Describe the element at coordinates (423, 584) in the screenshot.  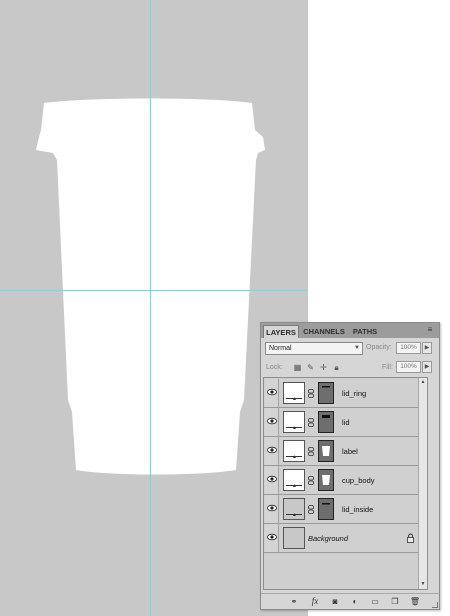
I see `scroll-down-arrow-icon: ▼` at that location.